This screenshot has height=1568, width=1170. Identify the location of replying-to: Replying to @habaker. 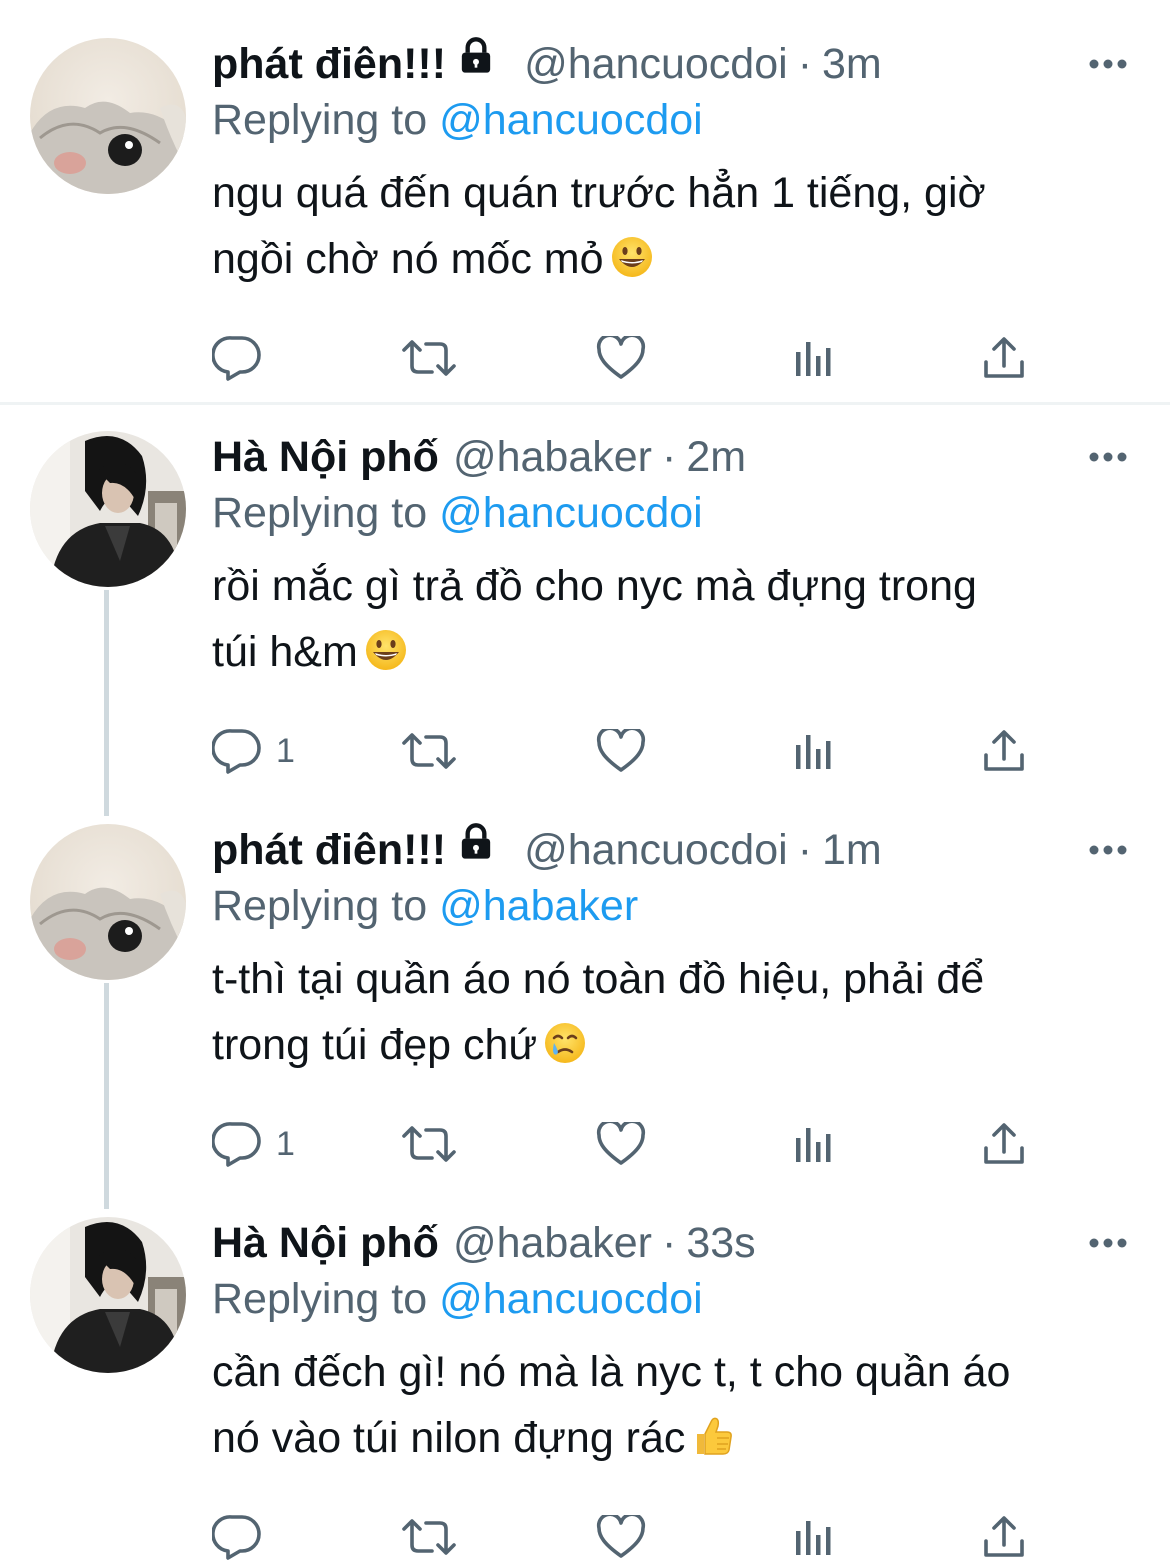
(425, 906).